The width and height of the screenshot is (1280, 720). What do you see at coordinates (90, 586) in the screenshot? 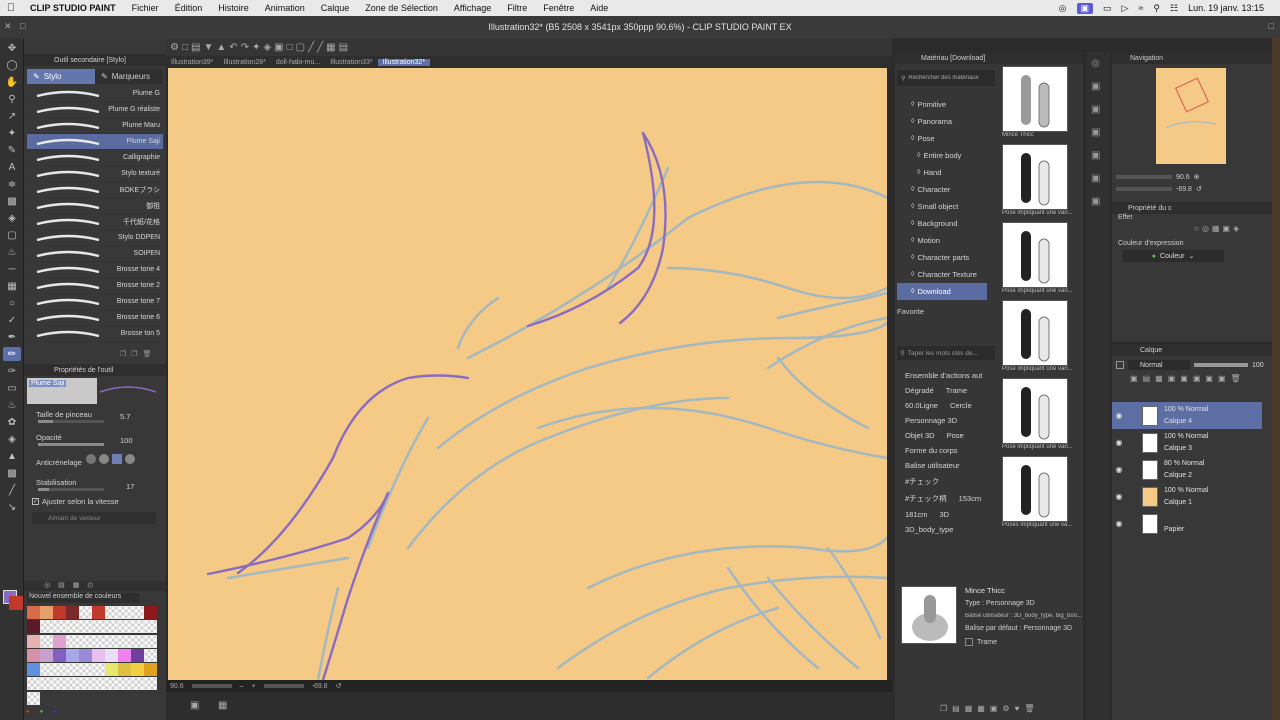
I see `color-history-tab-icon: ◴` at bounding box center [90, 586].